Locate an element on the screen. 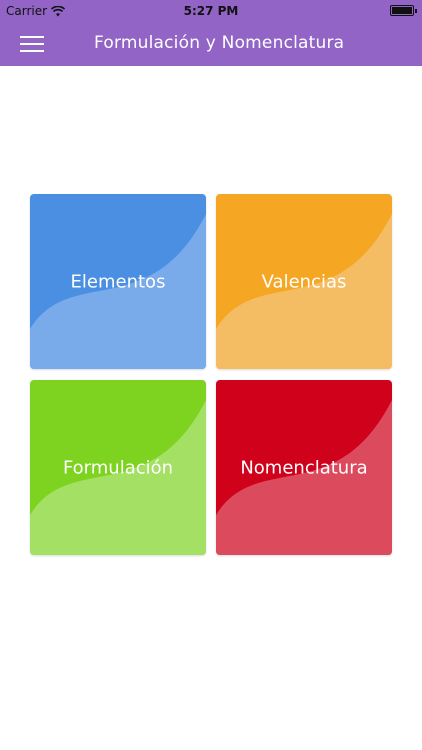 The height and width of the screenshot is (750, 422). tile-label: Valencias is located at coordinates (304, 281).